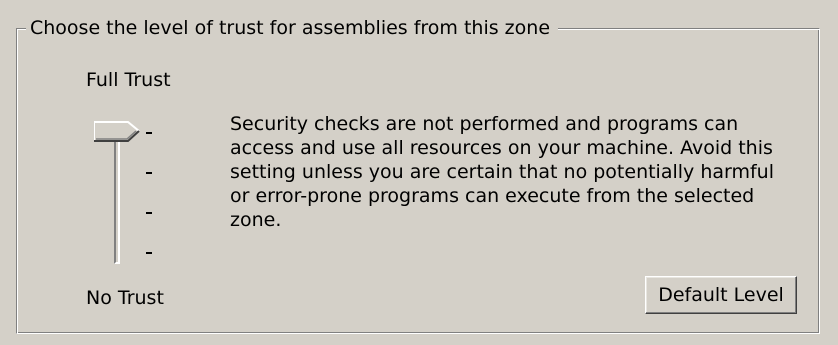  Describe the element at coordinates (118, 131) in the screenshot. I see `slider-thumb` at that location.